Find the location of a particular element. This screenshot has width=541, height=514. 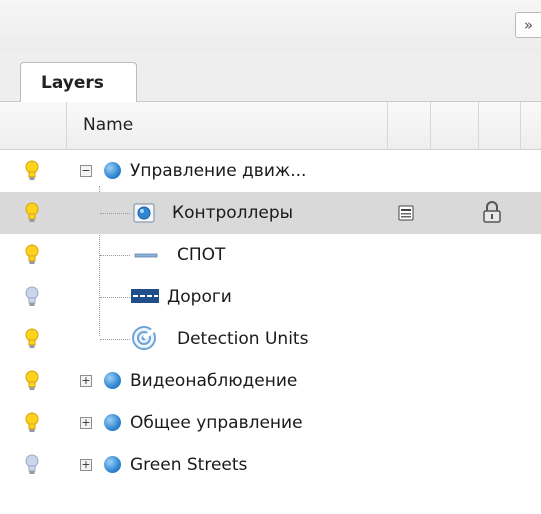

line-layer-icon is located at coordinates (146, 255).